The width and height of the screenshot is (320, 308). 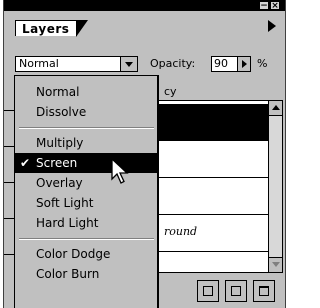 I want to click on menu-item-hard-light: Hard Light, so click(x=86, y=223).